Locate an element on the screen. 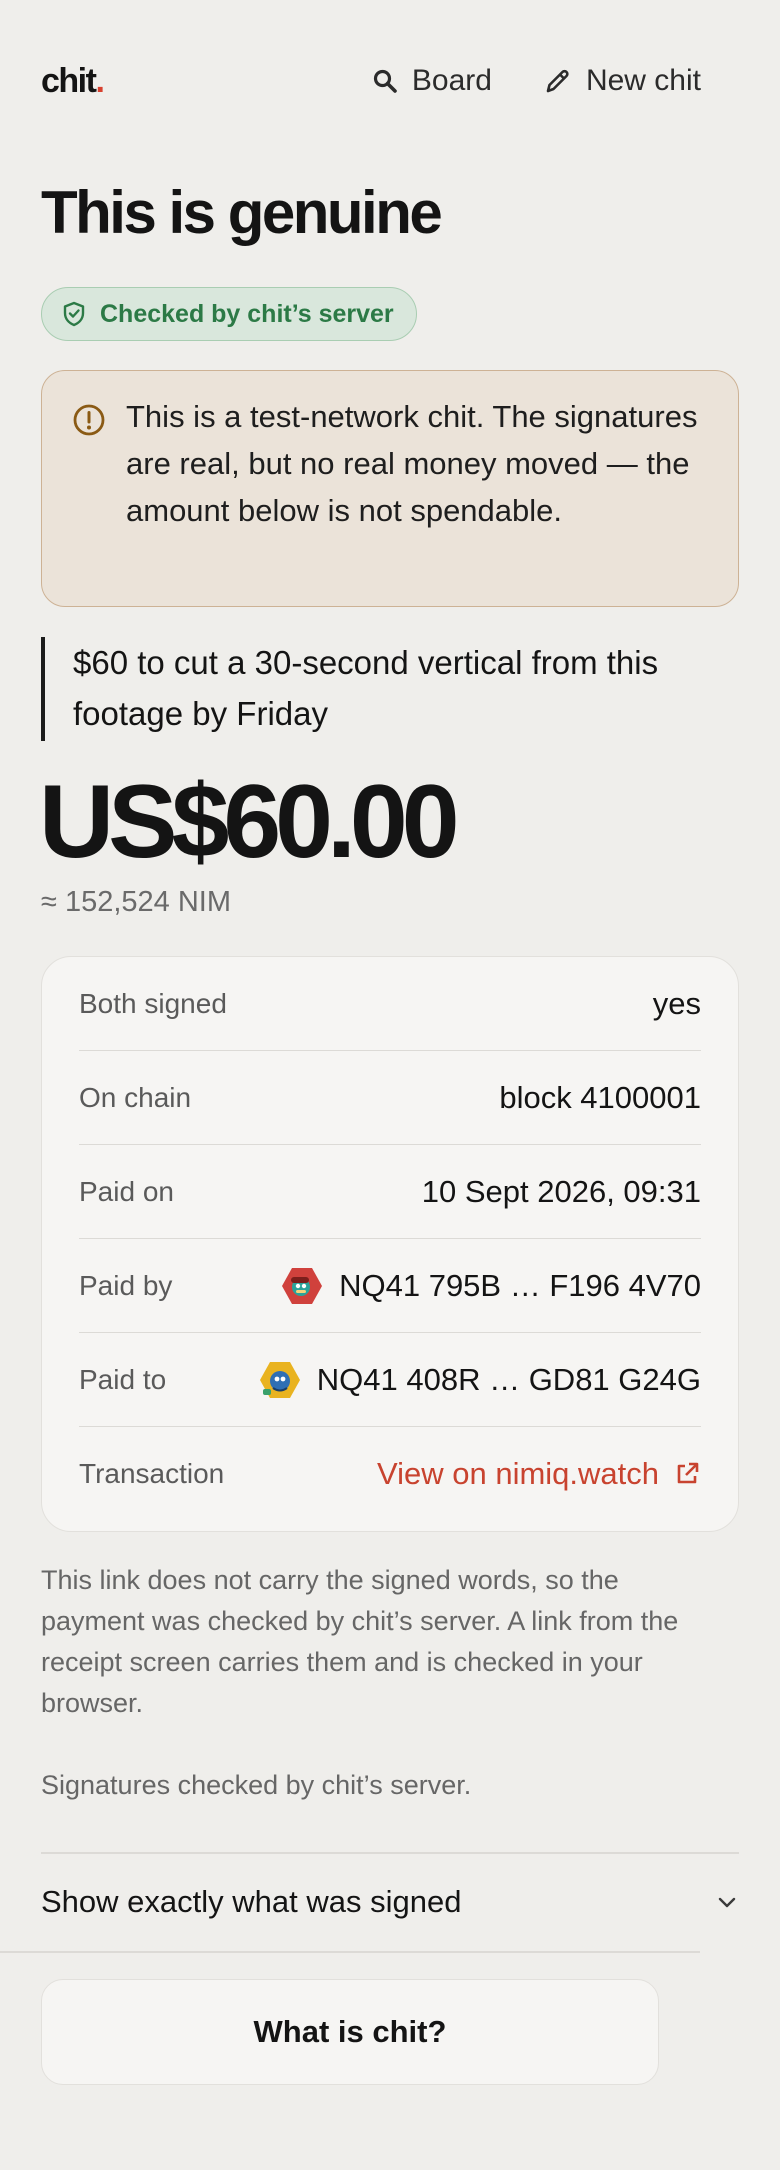  approx-nim: ≈ 152,524 NIM is located at coordinates (136, 902).